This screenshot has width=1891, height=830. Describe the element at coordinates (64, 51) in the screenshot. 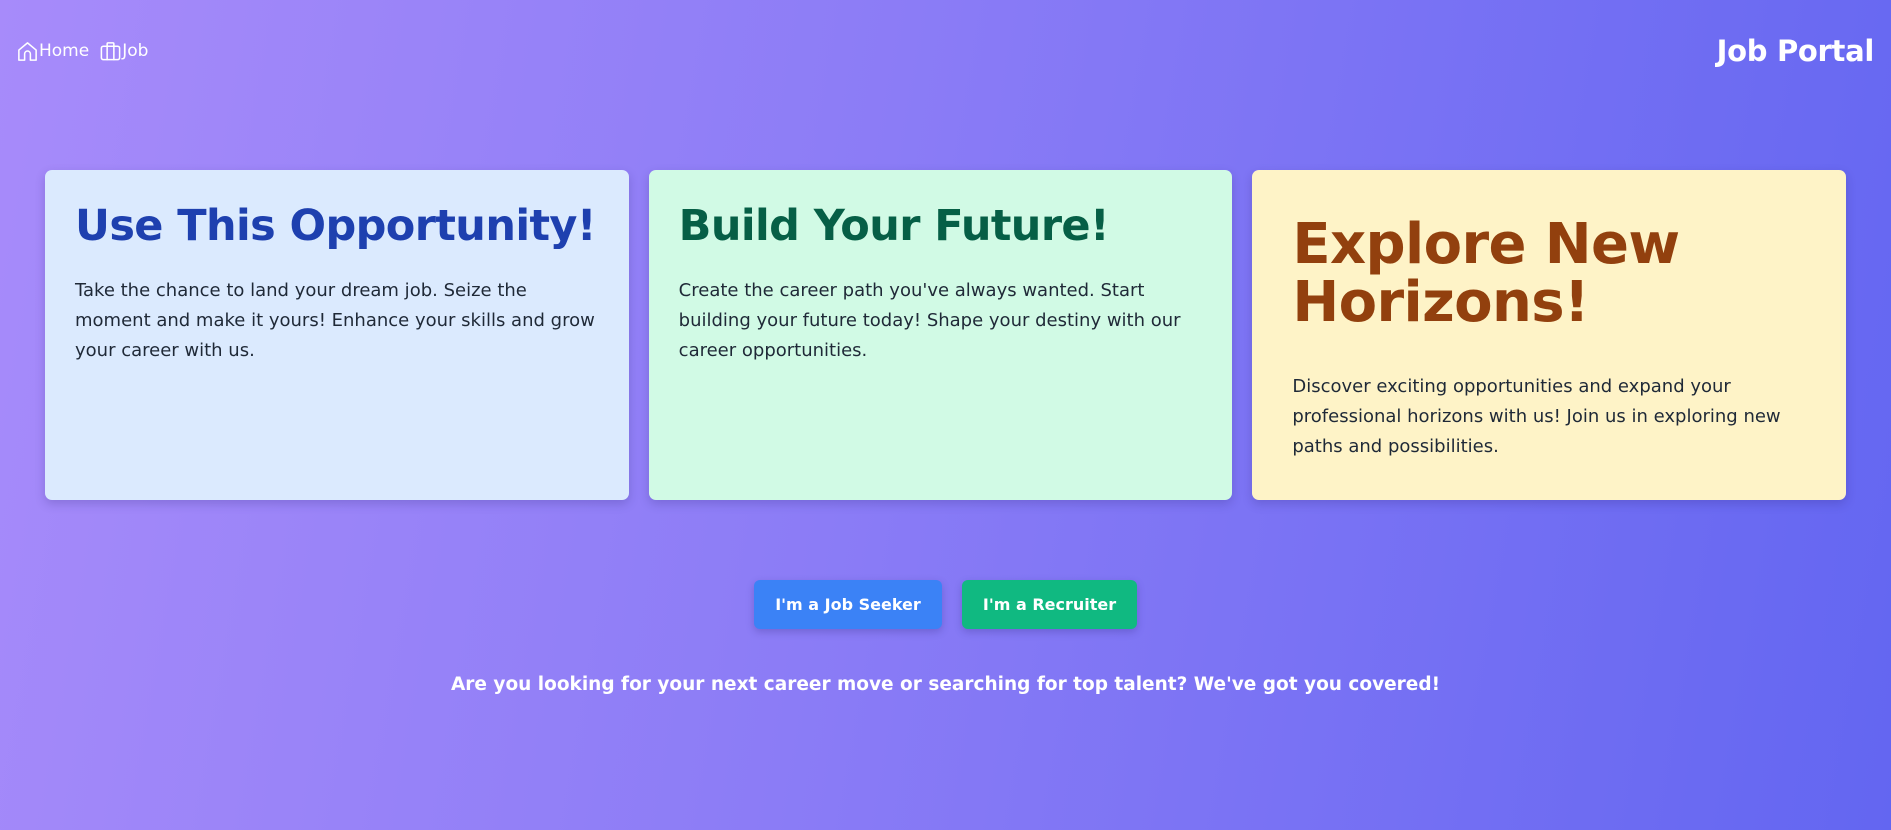

I see `nav-label-home: Home` at that location.